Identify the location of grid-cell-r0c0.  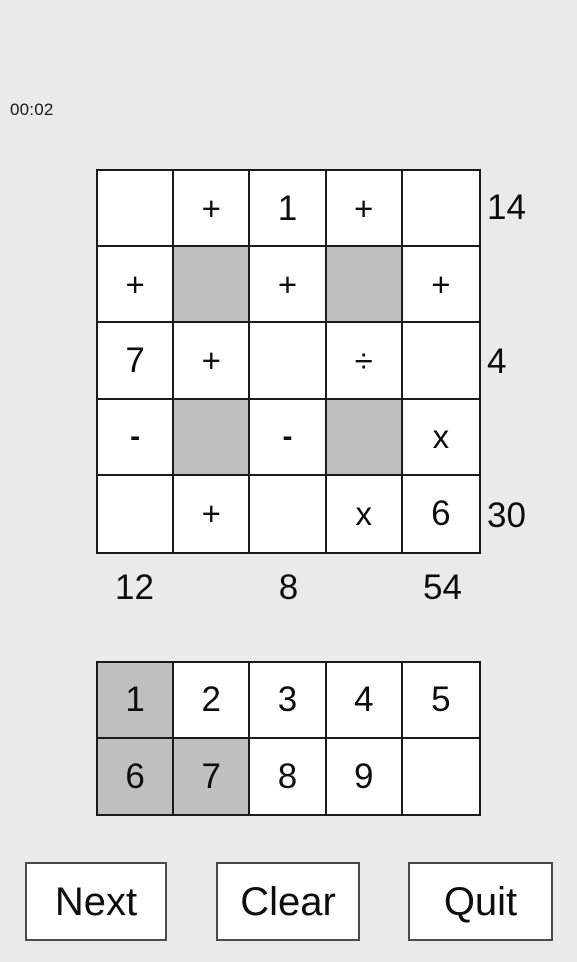
(136, 209).